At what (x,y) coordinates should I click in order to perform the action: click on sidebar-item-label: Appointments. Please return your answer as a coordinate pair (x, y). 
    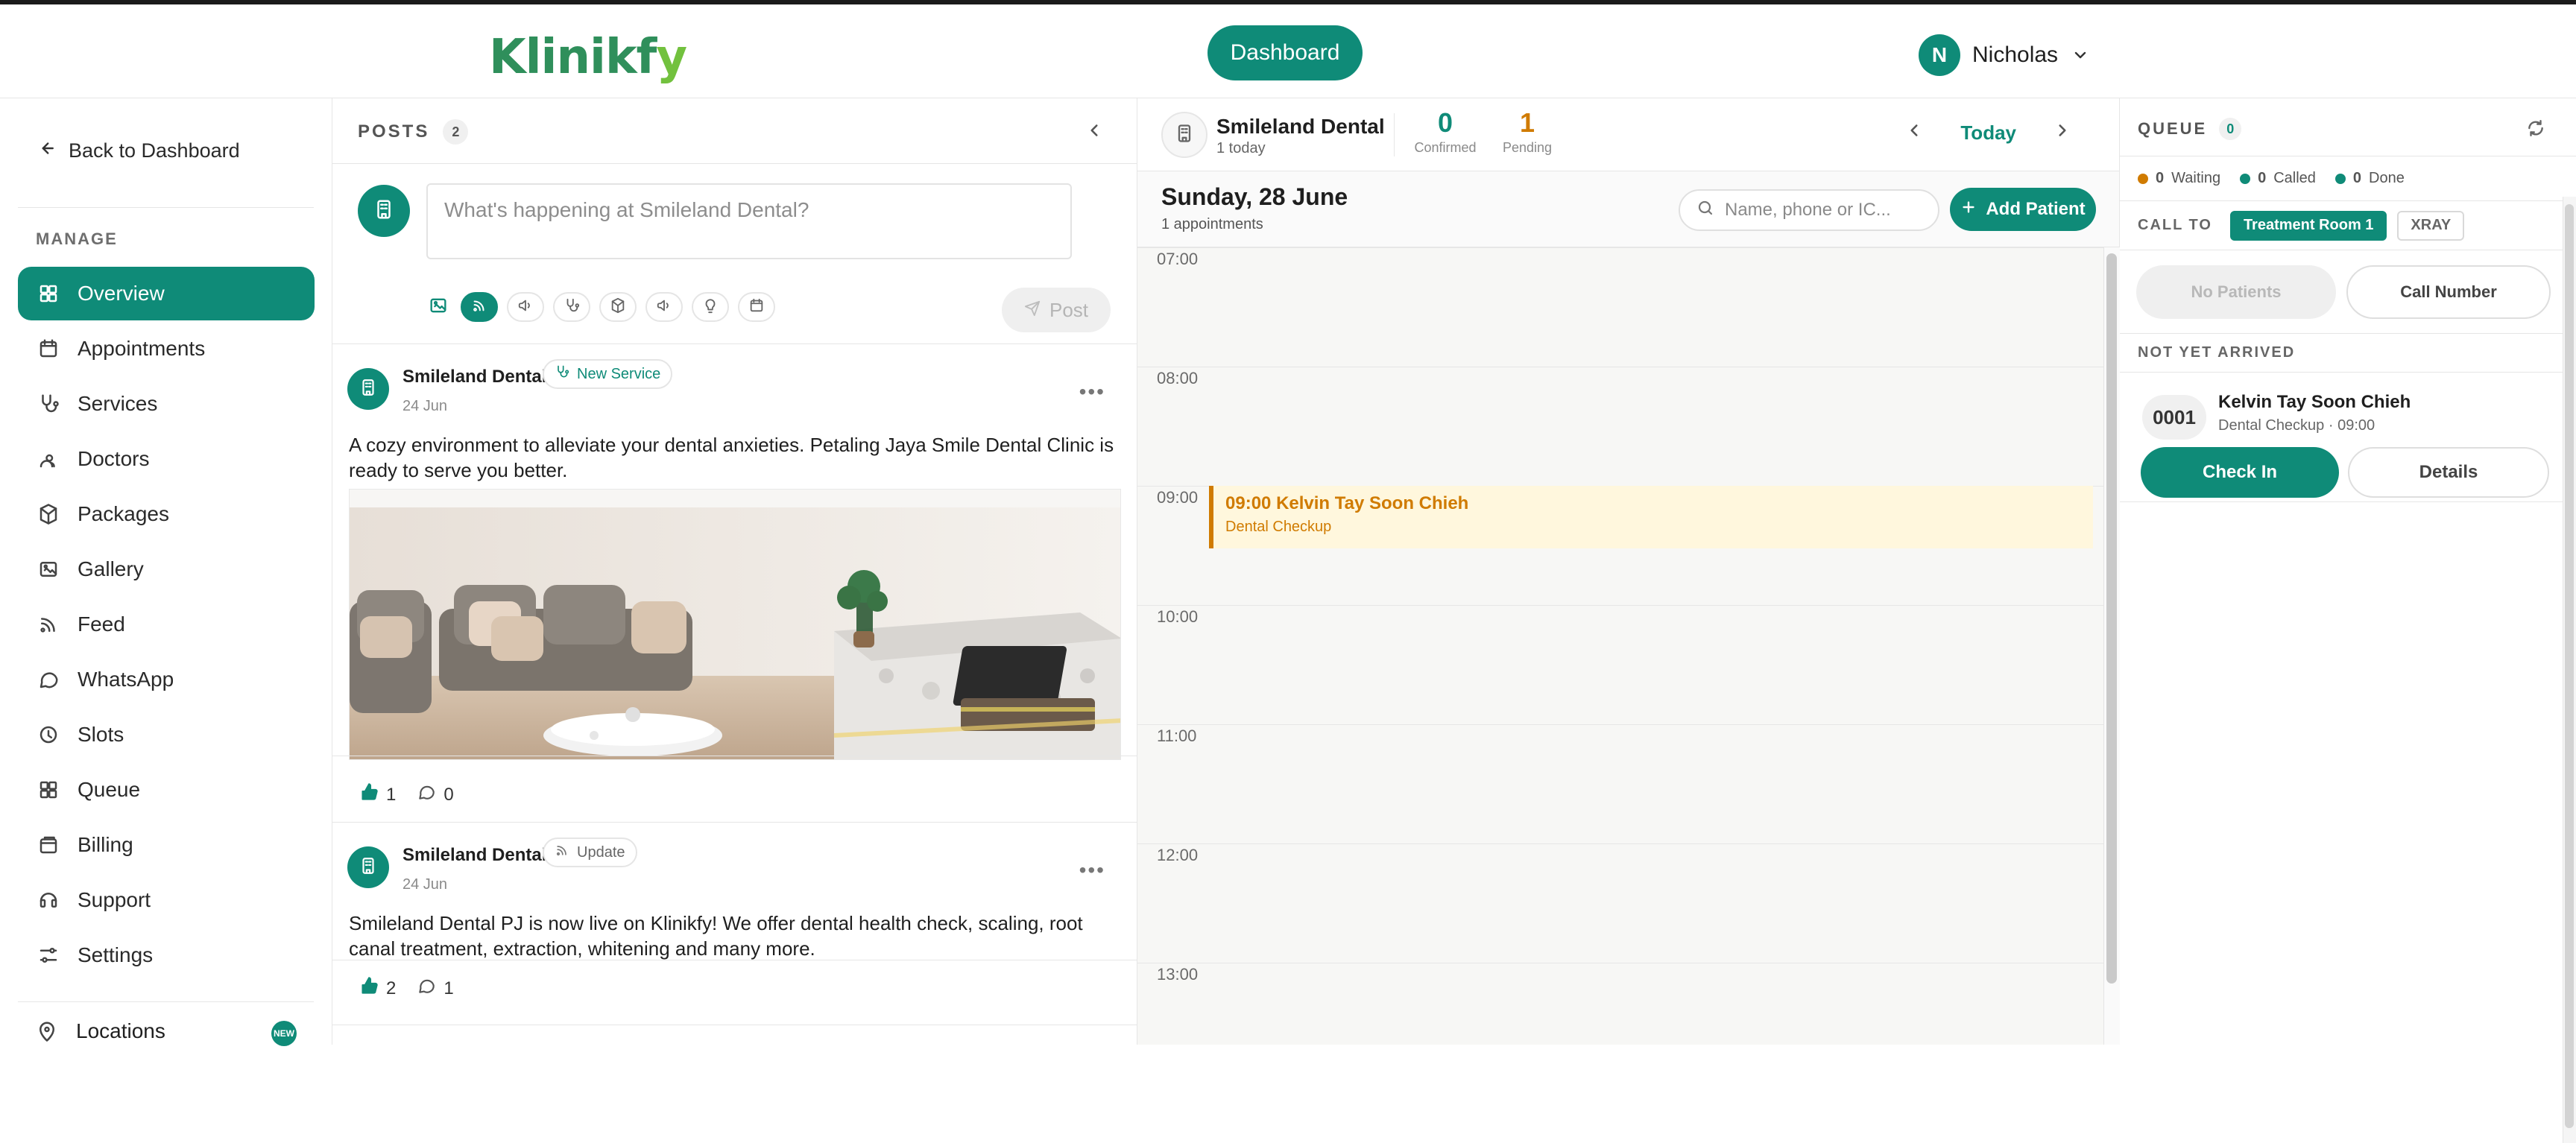
    Looking at the image, I should click on (142, 348).